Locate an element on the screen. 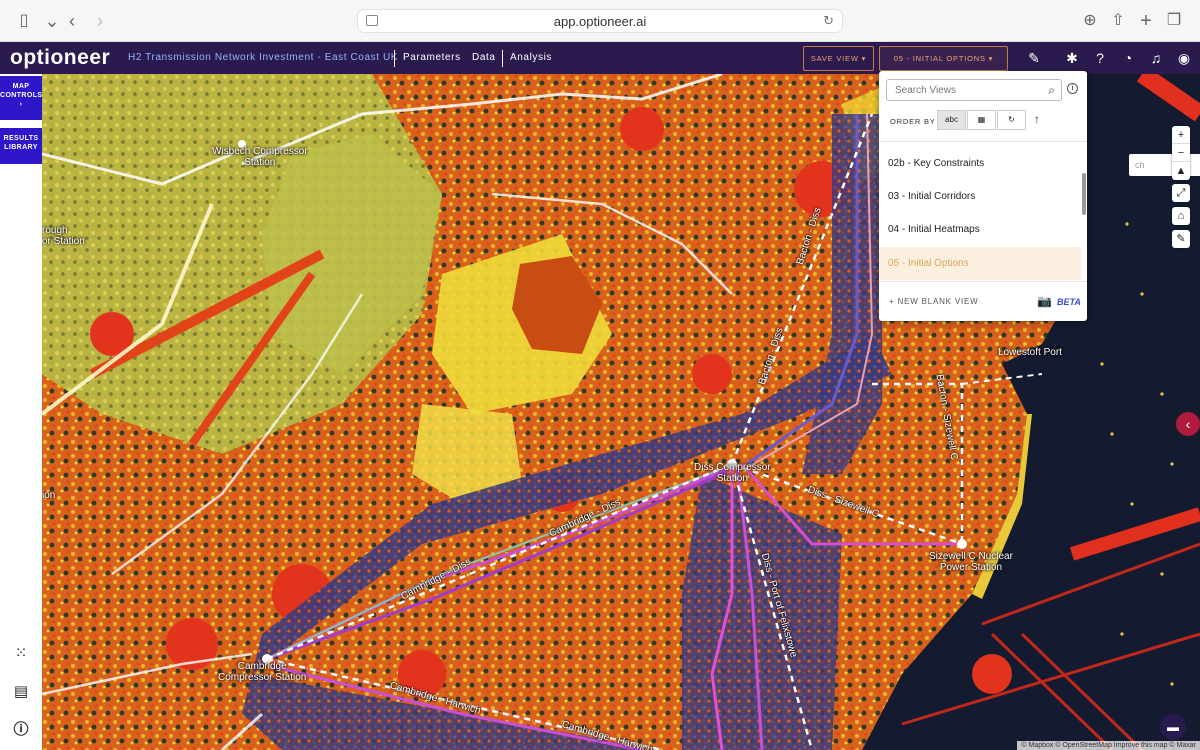  search-views-placeholder: Search Views is located at coordinates (925, 90).